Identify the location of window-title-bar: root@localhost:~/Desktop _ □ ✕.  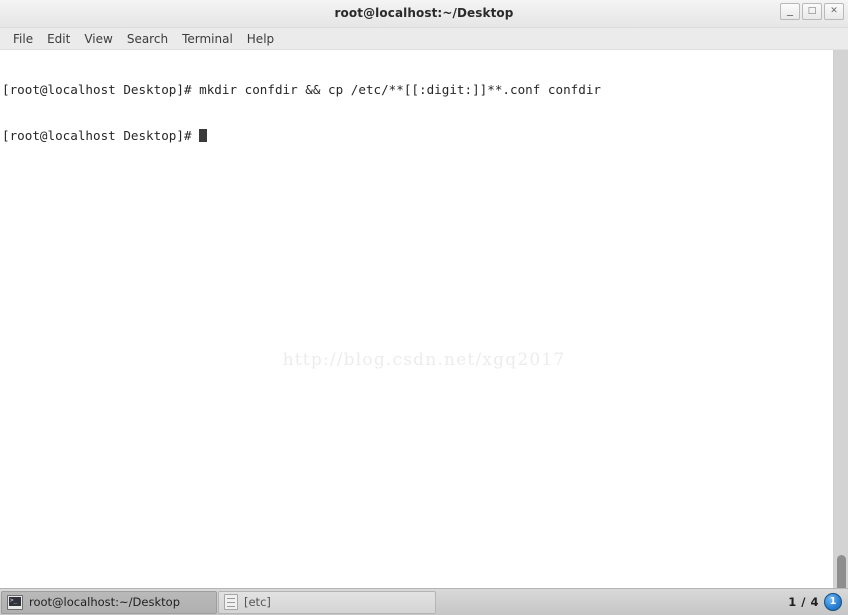
(424, 14).